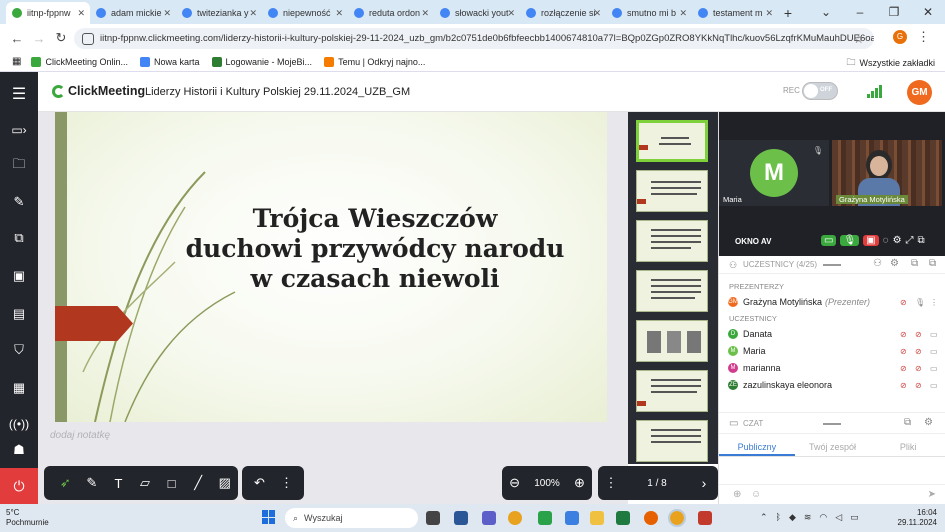 This screenshot has height=532, width=945. I want to click on video-tile-maria: M Maria 🎙, so click(774, 173).